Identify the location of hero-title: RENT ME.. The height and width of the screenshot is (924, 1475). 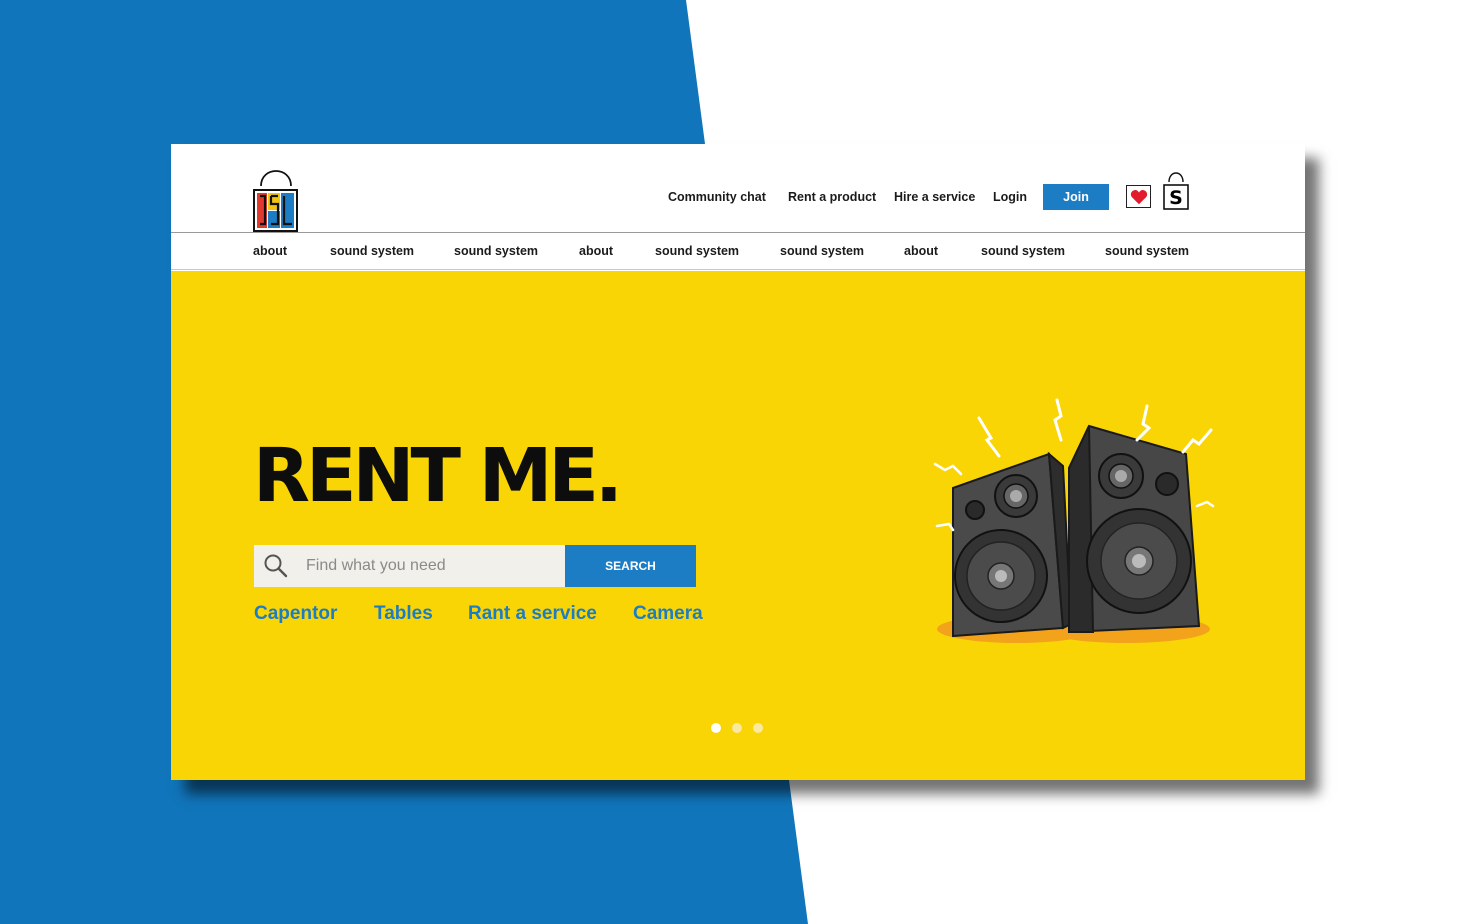
(438, 476).